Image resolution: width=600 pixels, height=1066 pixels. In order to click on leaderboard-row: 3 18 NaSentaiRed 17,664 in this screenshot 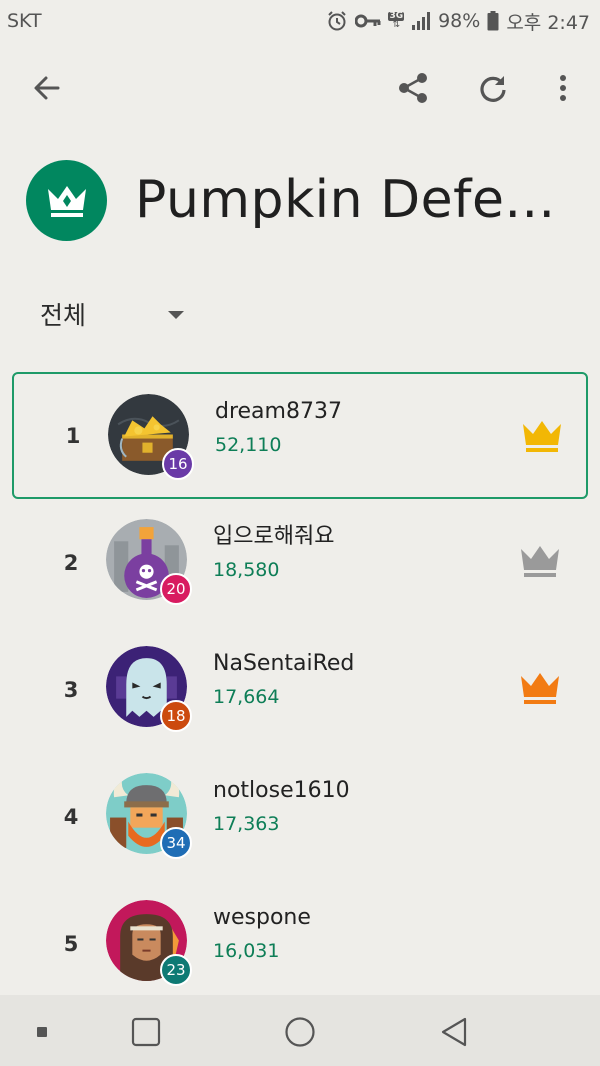, I will do `click(300, 689)`.